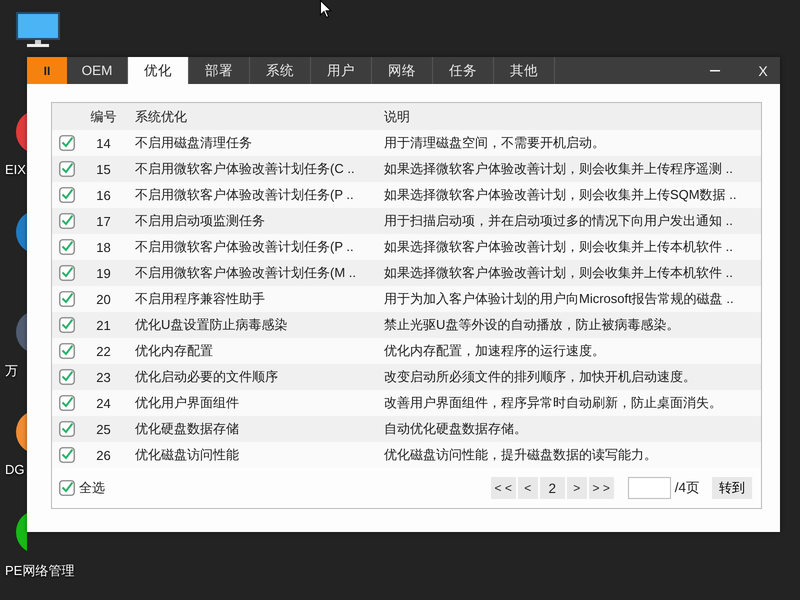  Describe the element at coordinates (104, 117) in the screenshot. I see `column-header: 编号` at that location.